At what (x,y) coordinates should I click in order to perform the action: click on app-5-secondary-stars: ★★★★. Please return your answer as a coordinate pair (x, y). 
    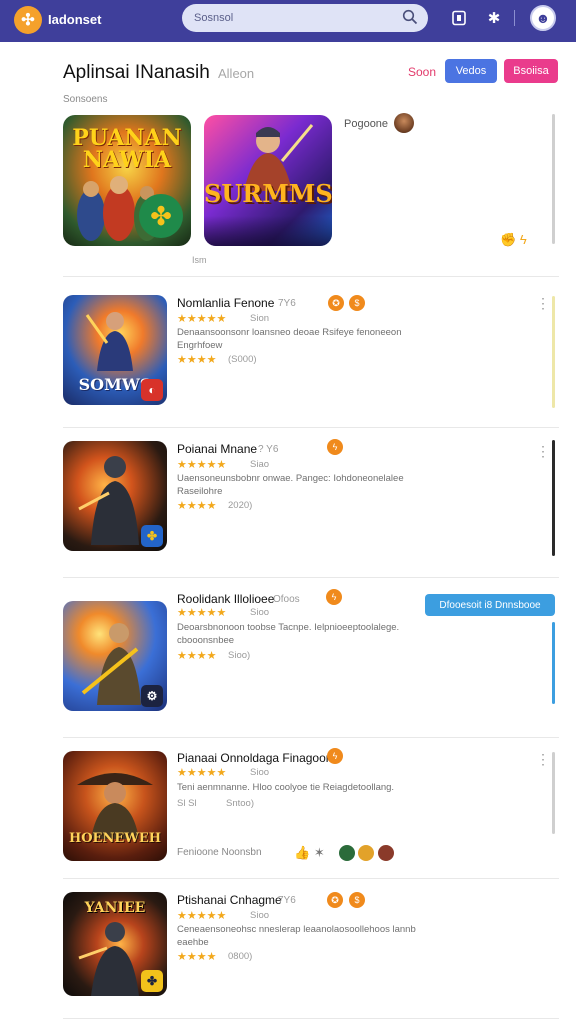
    Looking at the image, I should click on (197, 957).